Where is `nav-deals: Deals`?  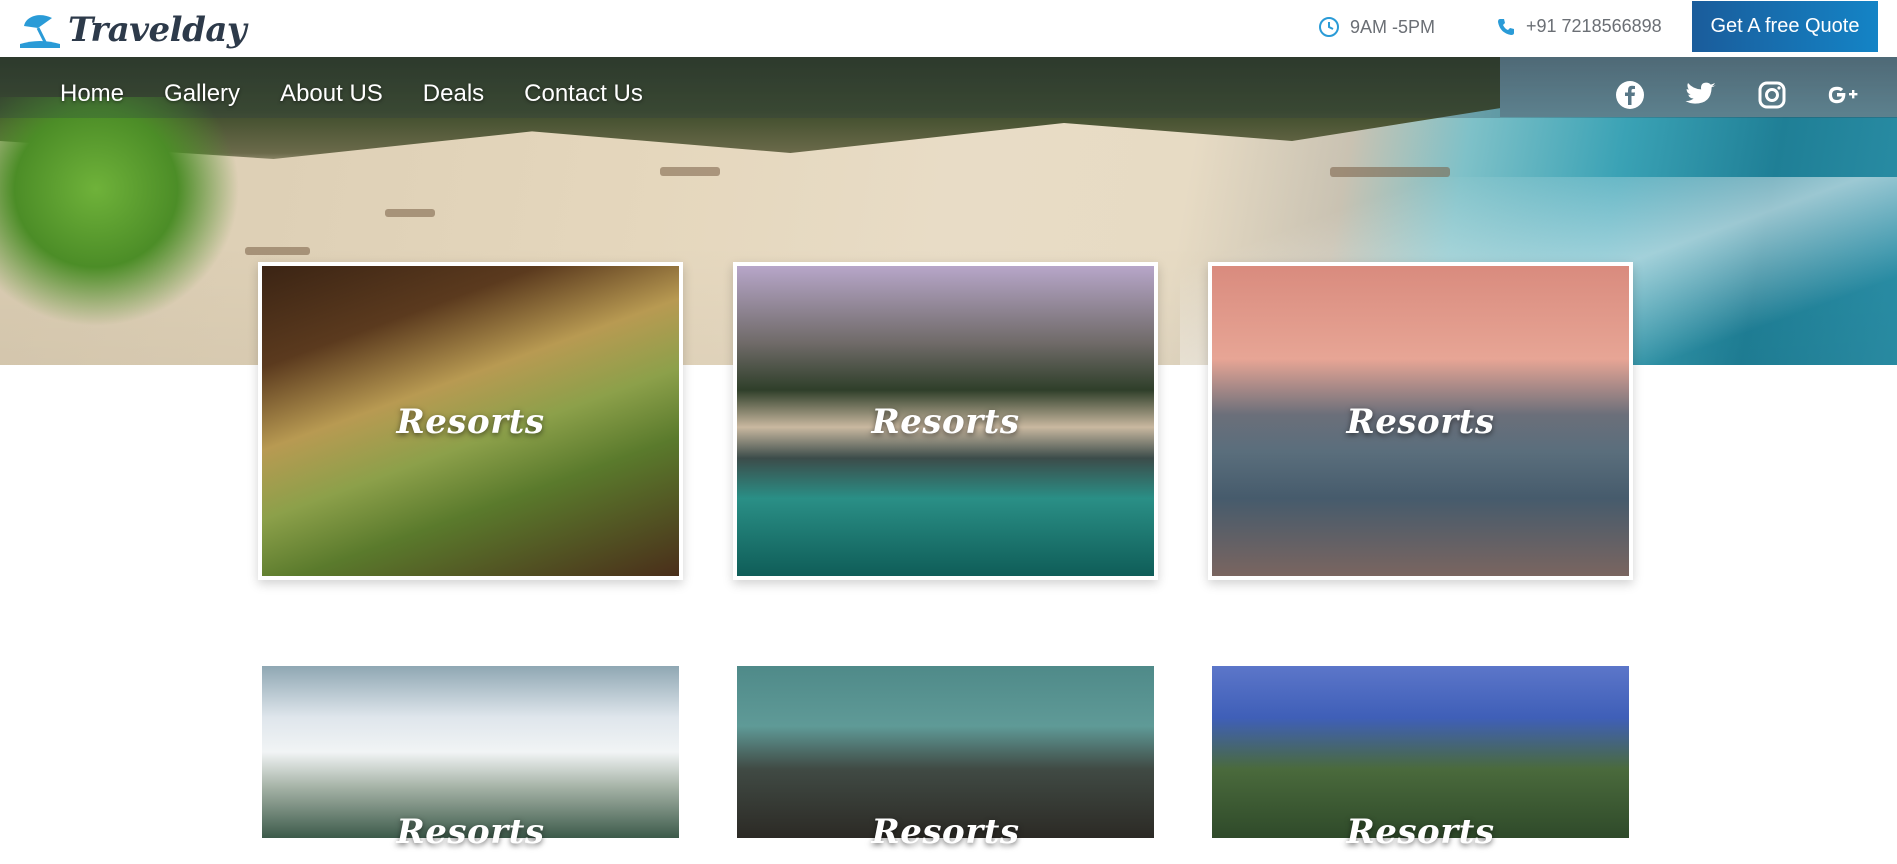
nav-deals: Deals is located at coordinates (453, 94).